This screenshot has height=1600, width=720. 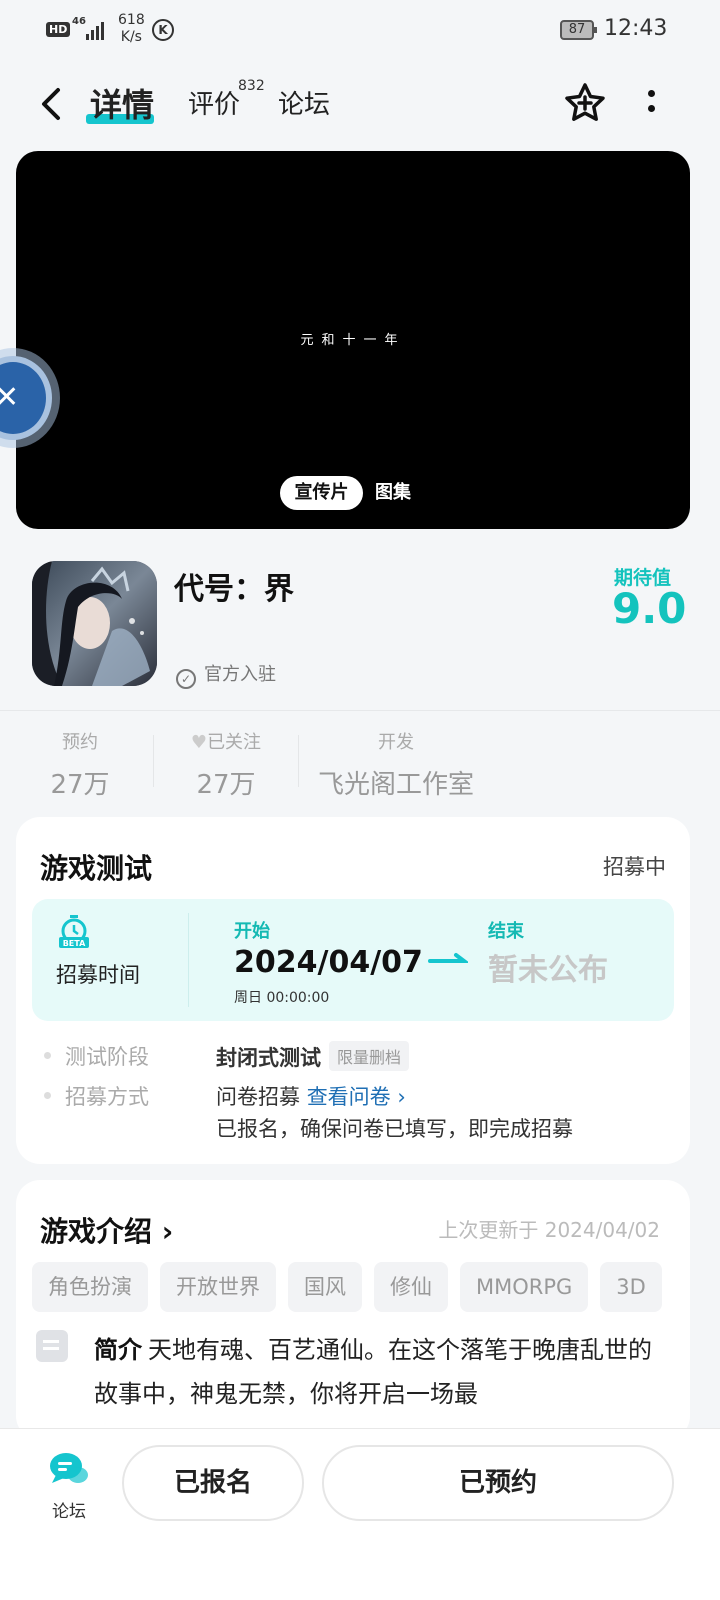 What do you see at coordinates (163, 30) in the screenshot?
I see `k-app-icon: K` at bounding box center [163, 30].